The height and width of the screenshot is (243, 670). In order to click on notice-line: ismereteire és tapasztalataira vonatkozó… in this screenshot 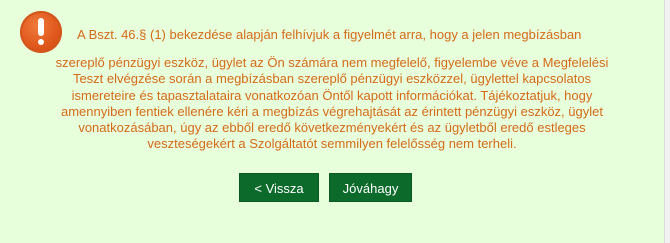, I will do `click(332, 95)`.